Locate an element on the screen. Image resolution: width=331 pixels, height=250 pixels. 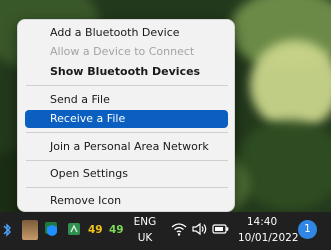
bluetooth-tray-icon is located at coordinates (7, 230).